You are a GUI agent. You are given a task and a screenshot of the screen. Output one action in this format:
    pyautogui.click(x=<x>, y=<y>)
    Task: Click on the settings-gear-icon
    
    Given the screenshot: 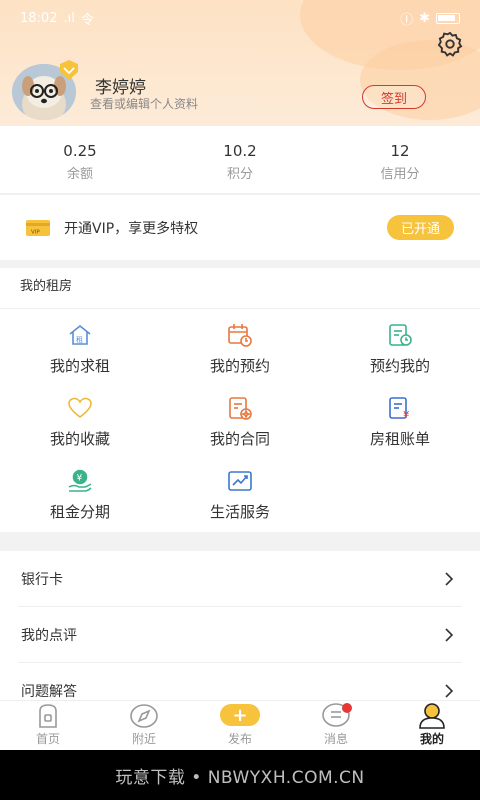 What is the action you would take?
    pyautogui.click(x=450, y=44)
    